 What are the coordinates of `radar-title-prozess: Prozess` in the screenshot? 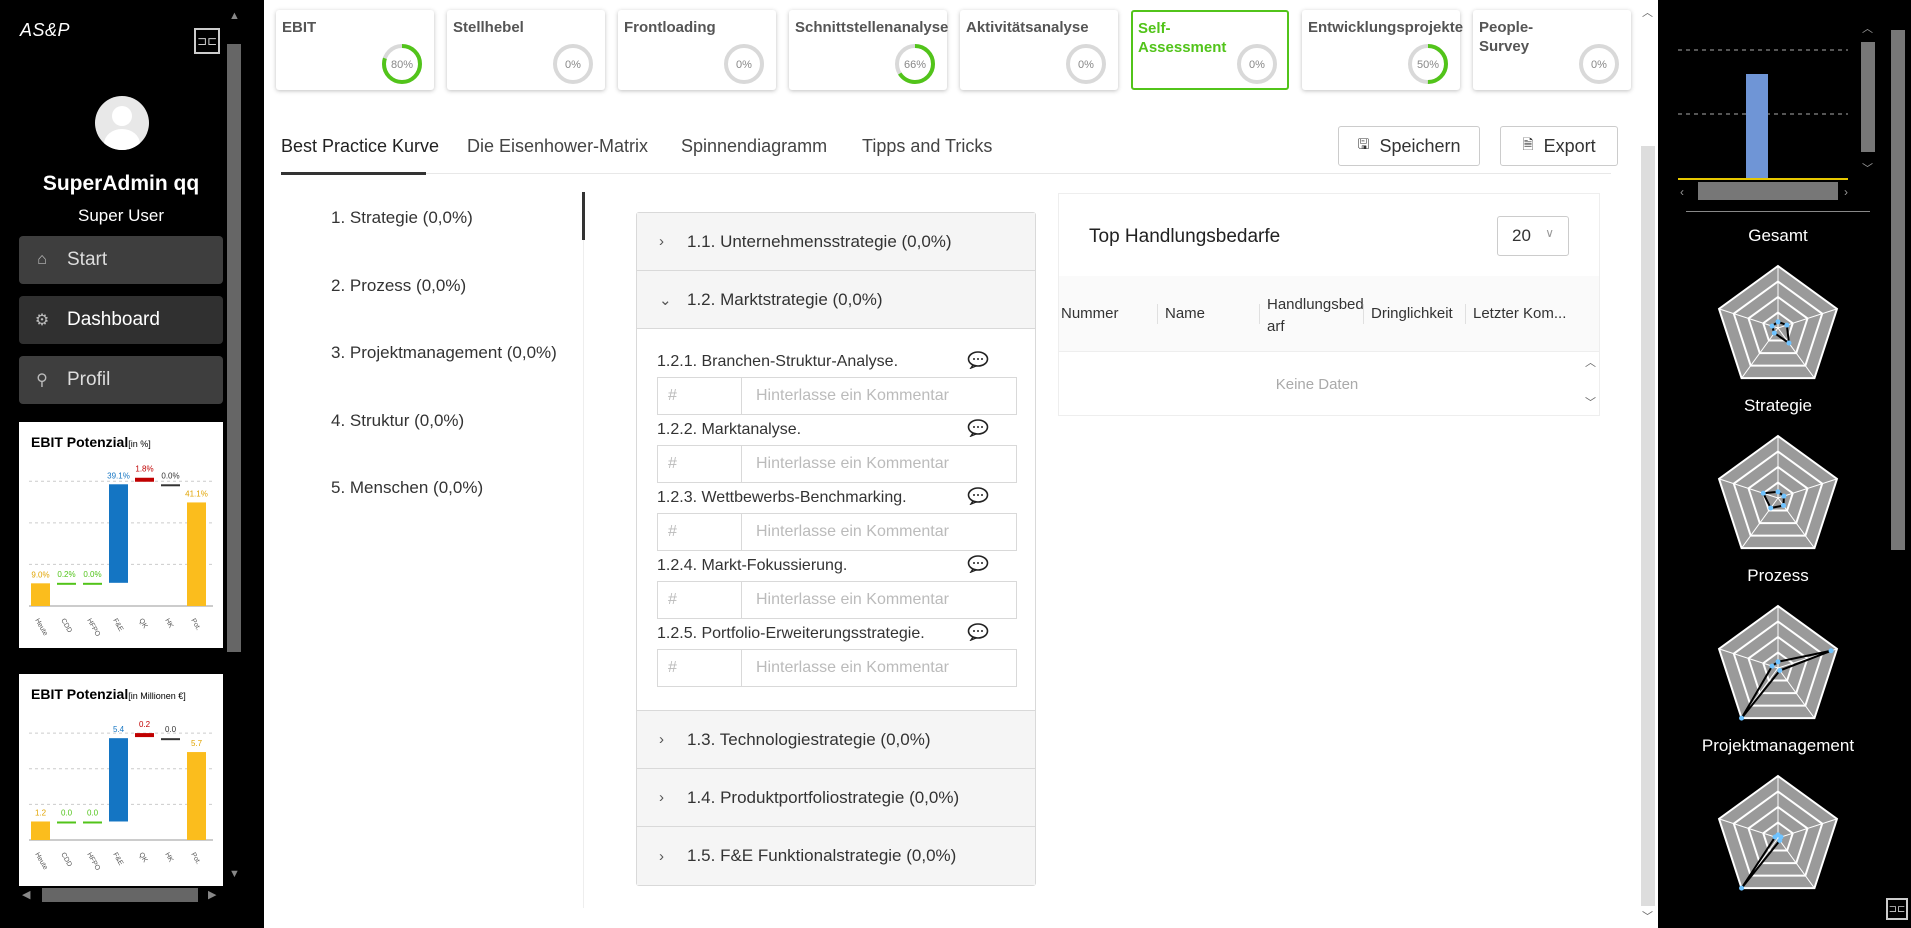 It's located at (1778, 575).